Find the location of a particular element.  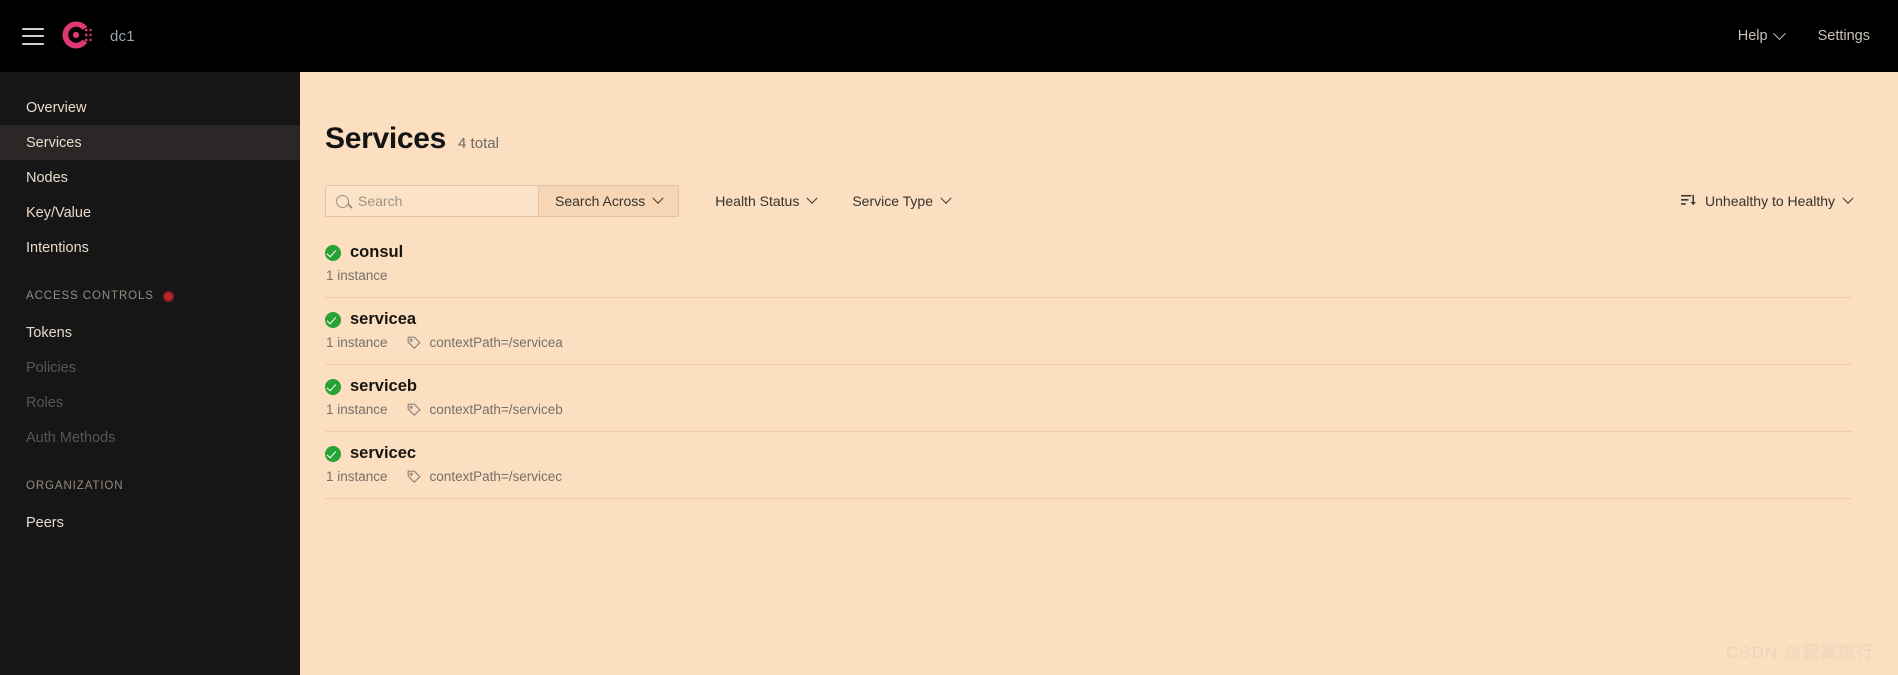

sidebar-section-label: Organization is located at coordinates (75, 486).